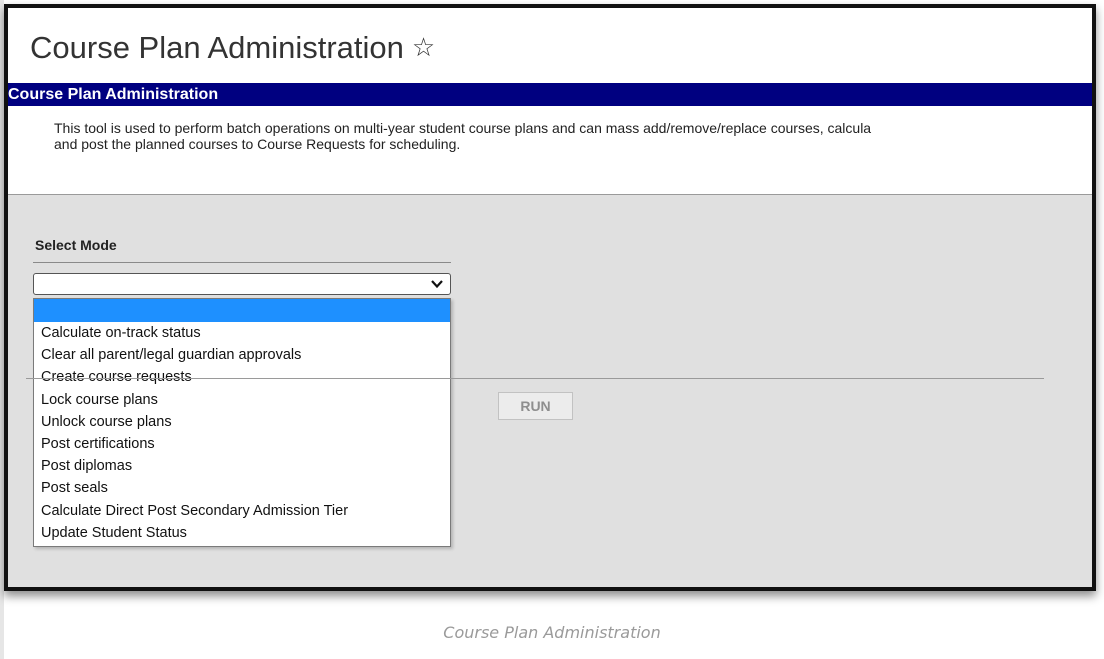 The image size is (1104, 659). What do you see at coordinates (242, 466) in the screenshot?
I see `mode-option-post-diplomas: Post diplomas` at bounding box center [242, 466].